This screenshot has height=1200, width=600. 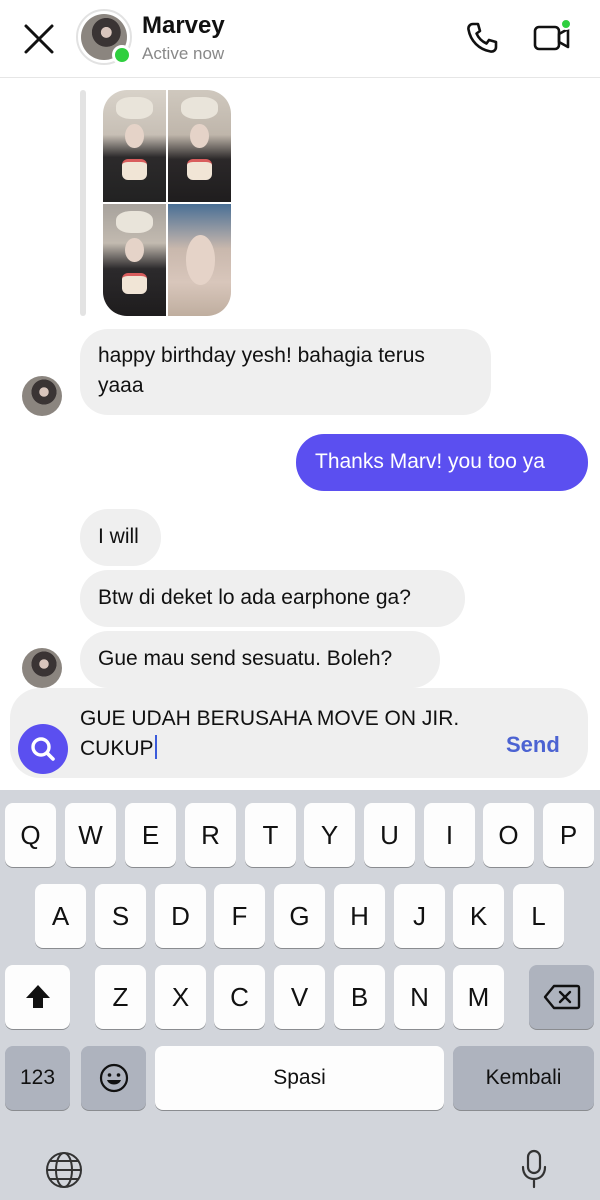 I want to click on search-button, so click(x=43, y=749).